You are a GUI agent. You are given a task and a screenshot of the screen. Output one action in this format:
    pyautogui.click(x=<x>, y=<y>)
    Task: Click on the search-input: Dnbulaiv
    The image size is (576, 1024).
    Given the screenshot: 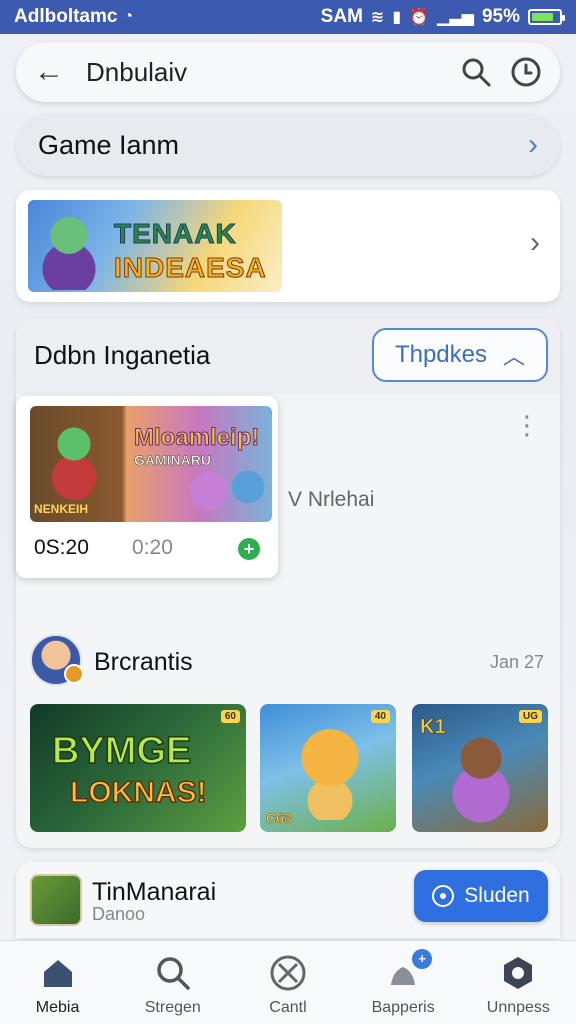 What is the action you would take?
    pyautogui.click(x=264, y=72)
    